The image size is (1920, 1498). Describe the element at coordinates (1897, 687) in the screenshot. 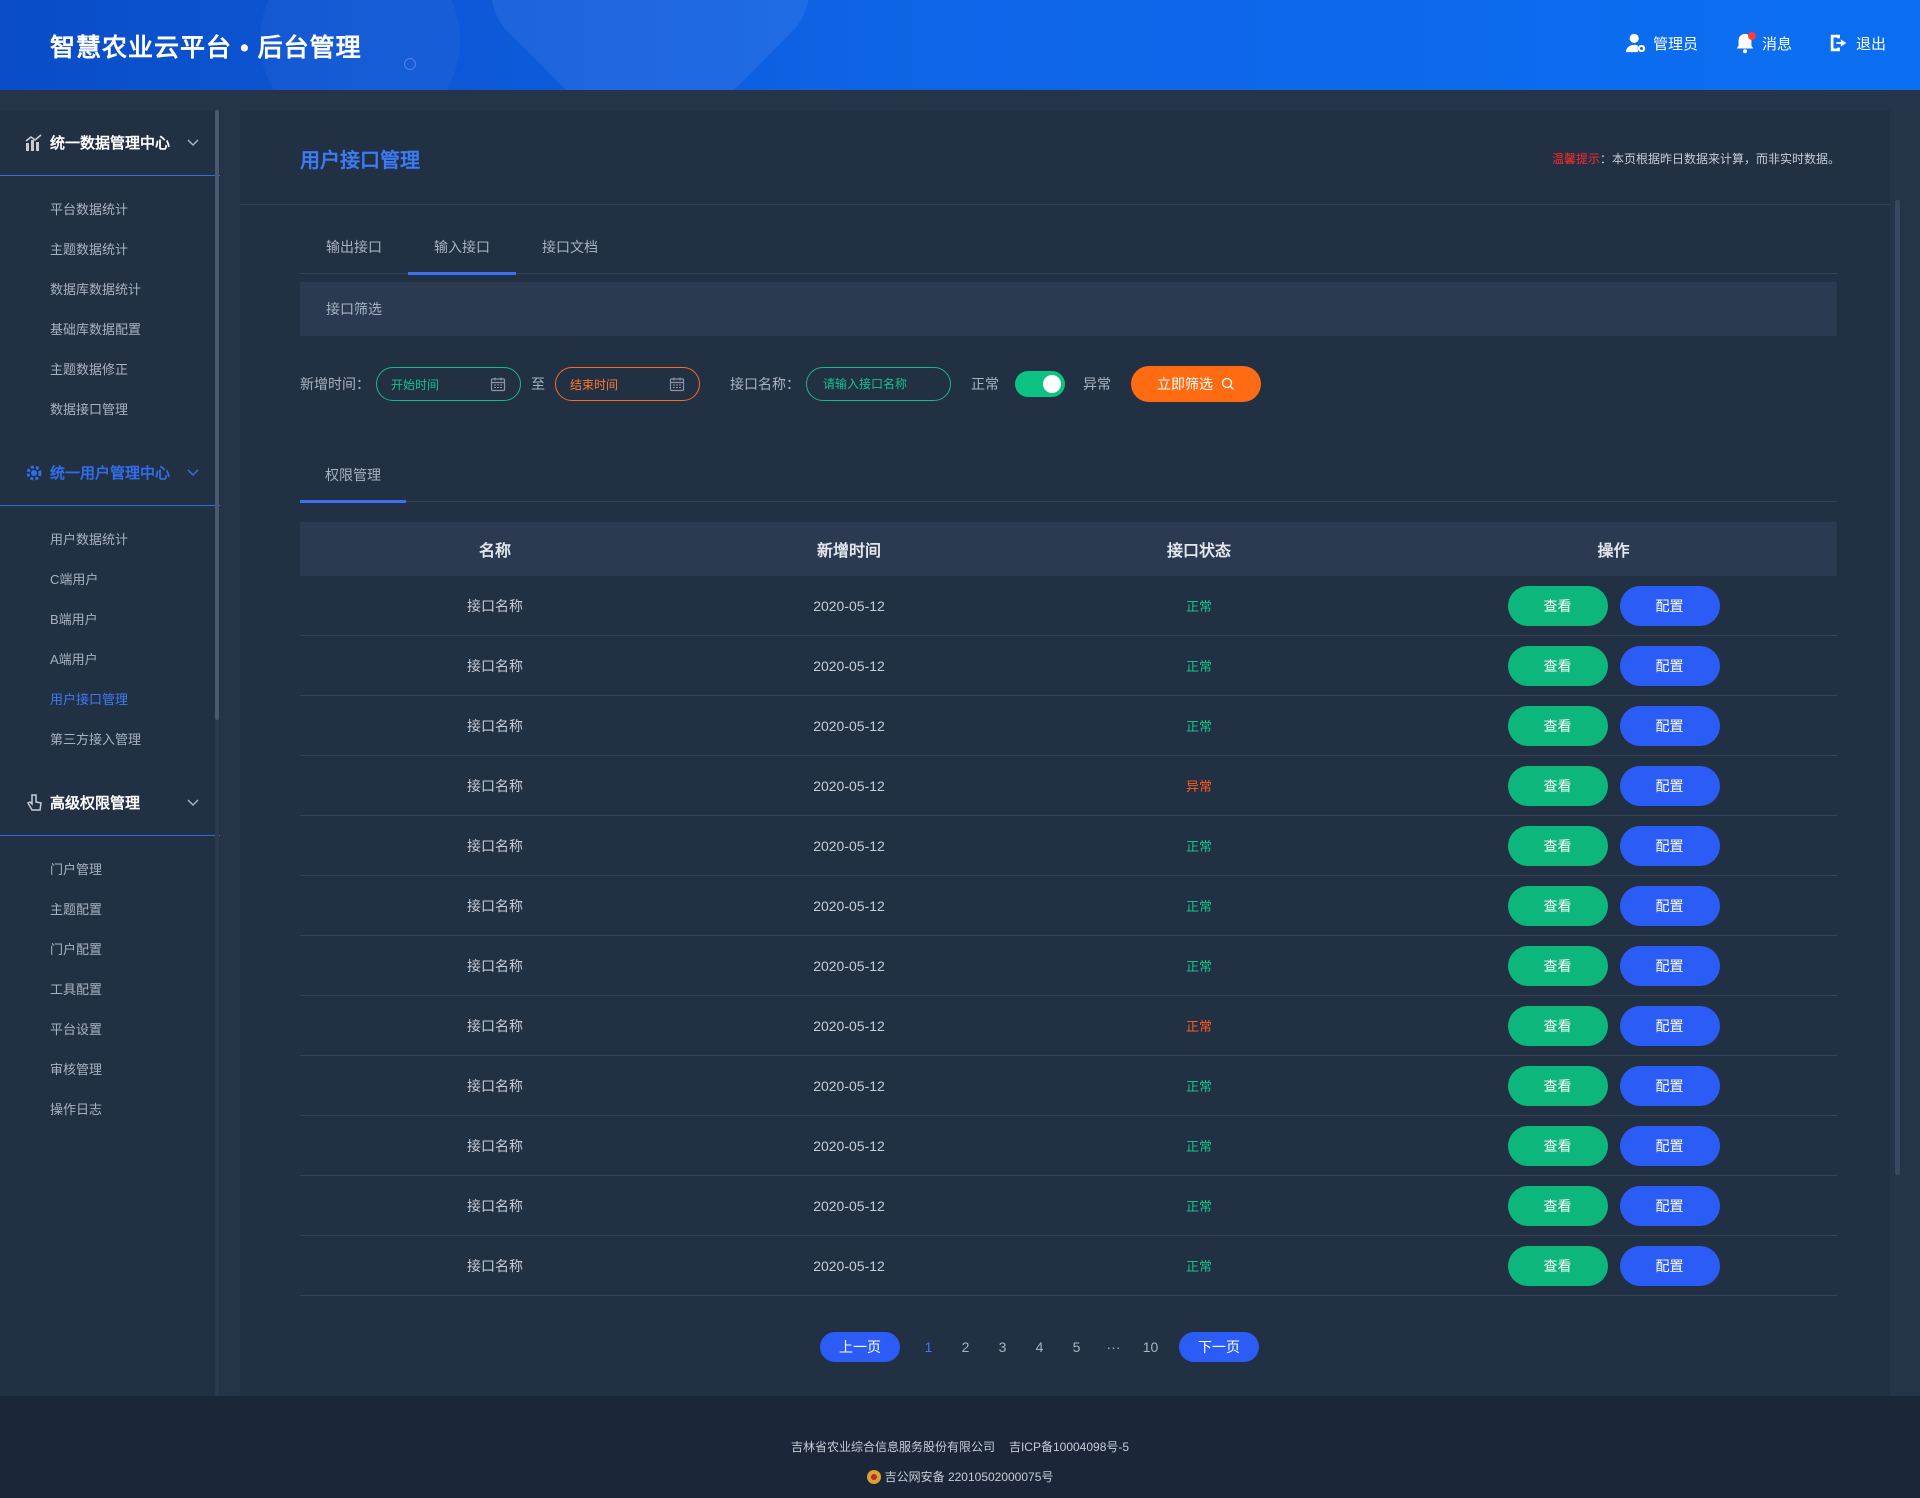

I see `page-scrollbar` at that location.